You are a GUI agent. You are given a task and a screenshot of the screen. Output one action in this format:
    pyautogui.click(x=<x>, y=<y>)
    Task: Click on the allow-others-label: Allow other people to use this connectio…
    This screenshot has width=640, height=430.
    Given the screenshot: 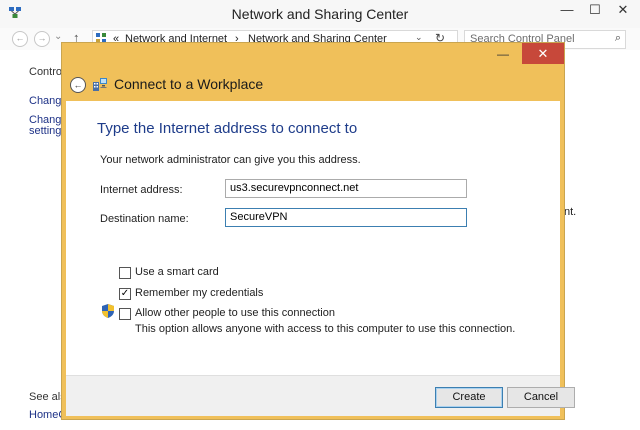 What is the action you would take?
    pyautogui.click(x=235, y=313)
    